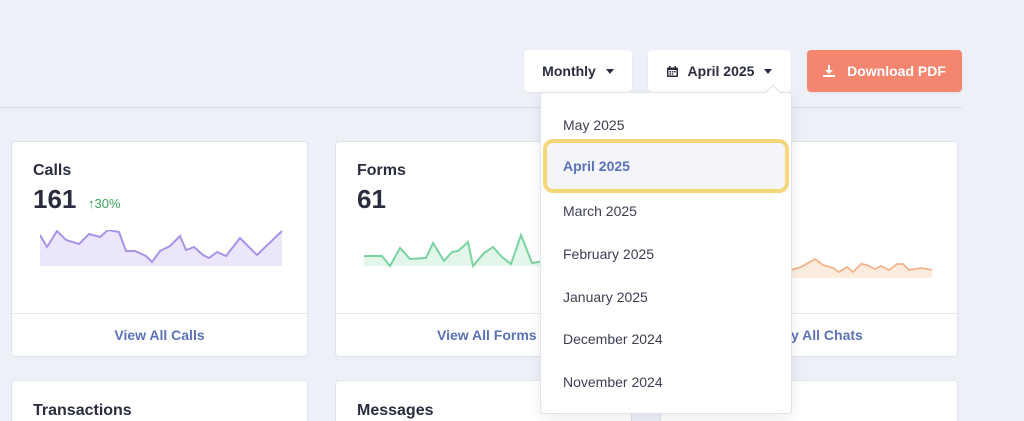  What do you see at coordinates (613, 382) in the screenshot?
I see `month-option-november-2024: November 2024` at bounding box center [613, 382].